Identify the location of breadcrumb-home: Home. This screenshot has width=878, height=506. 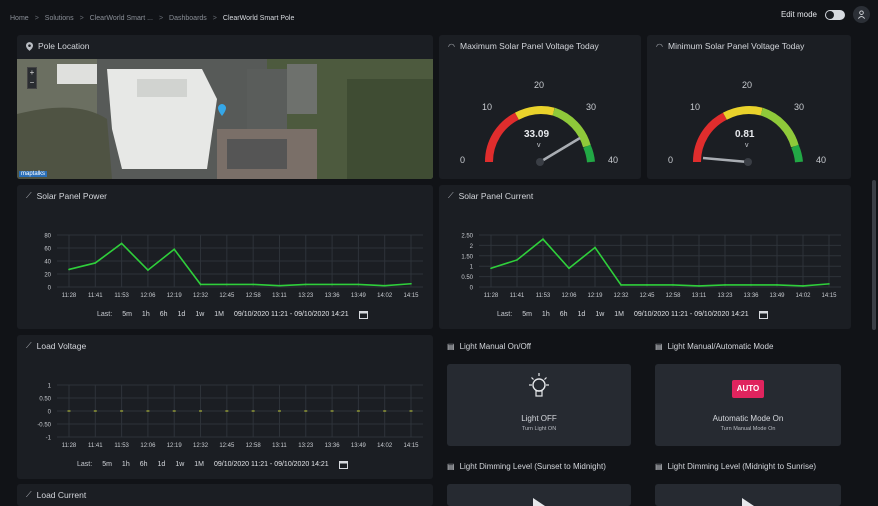
(19, 18).